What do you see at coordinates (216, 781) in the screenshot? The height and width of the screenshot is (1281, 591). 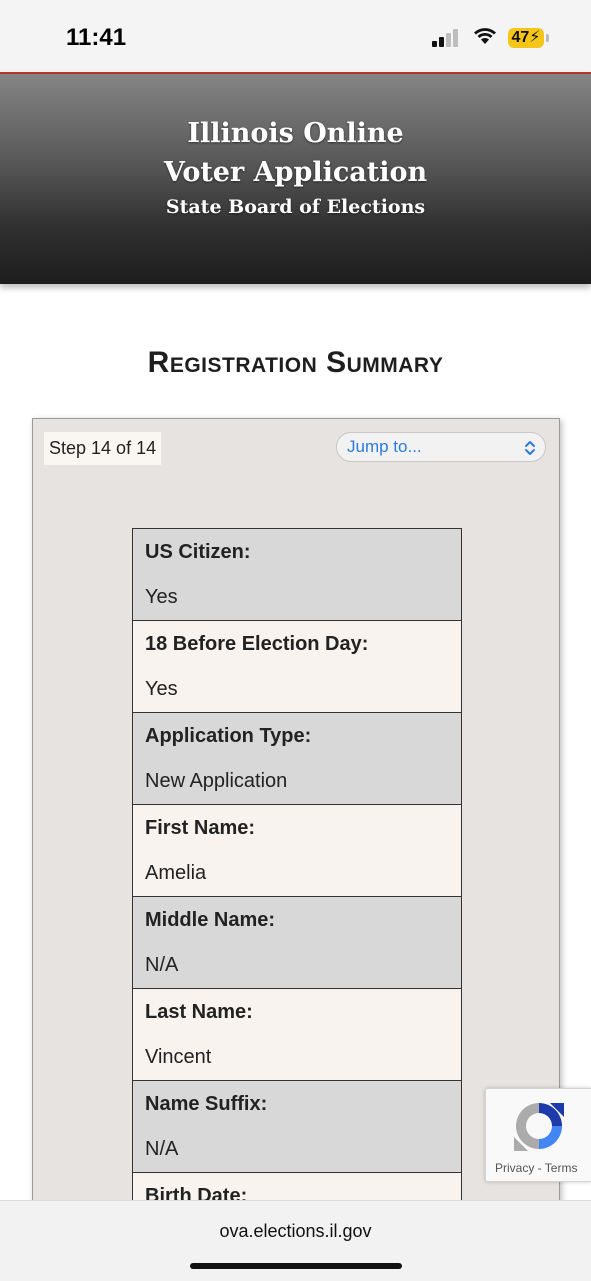 I see `row-value: New Application` at bounding box center [216, 781].